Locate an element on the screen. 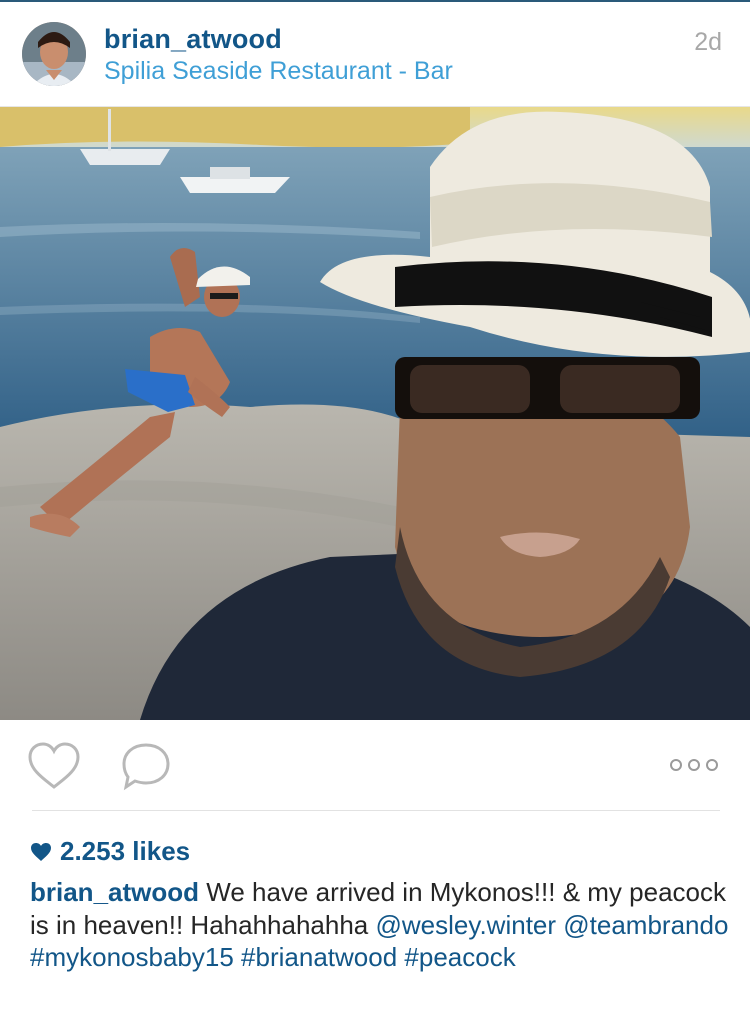 Image resolution: width=750 pixels, height=1012 pixels. likes-count: 2.253 likes is located at coordinates (110, 851).